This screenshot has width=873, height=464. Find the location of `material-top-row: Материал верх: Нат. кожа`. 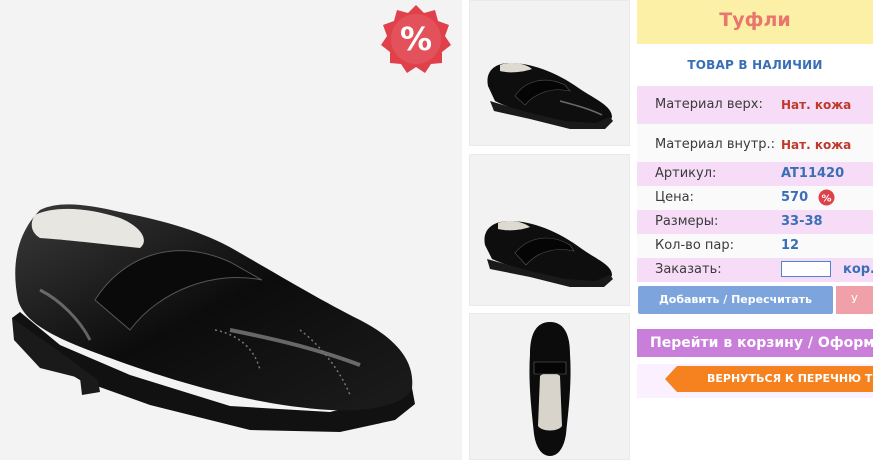

material-top-row: Материал верх: Нат. кожа is located at coordinates (755, 105).